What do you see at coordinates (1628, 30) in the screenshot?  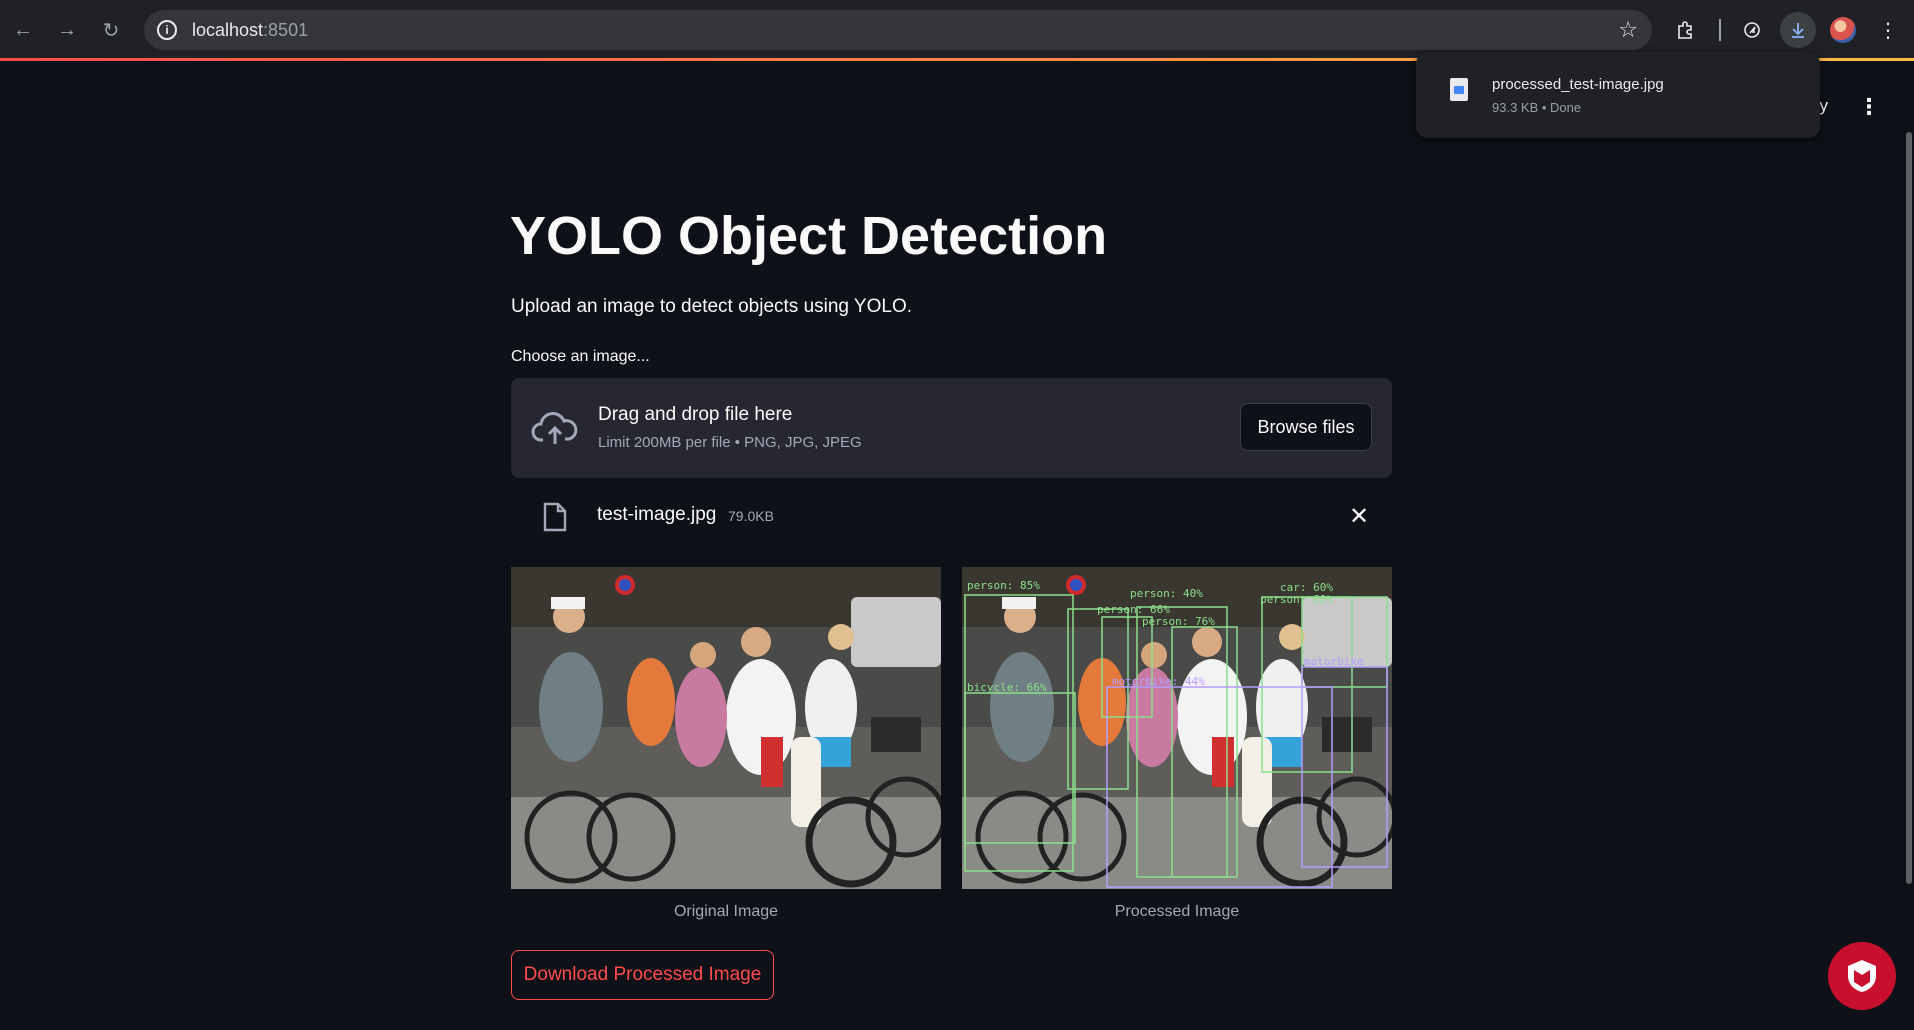 I see `bookmark-star-icon: ☆` at bounding box center [1628, 30].